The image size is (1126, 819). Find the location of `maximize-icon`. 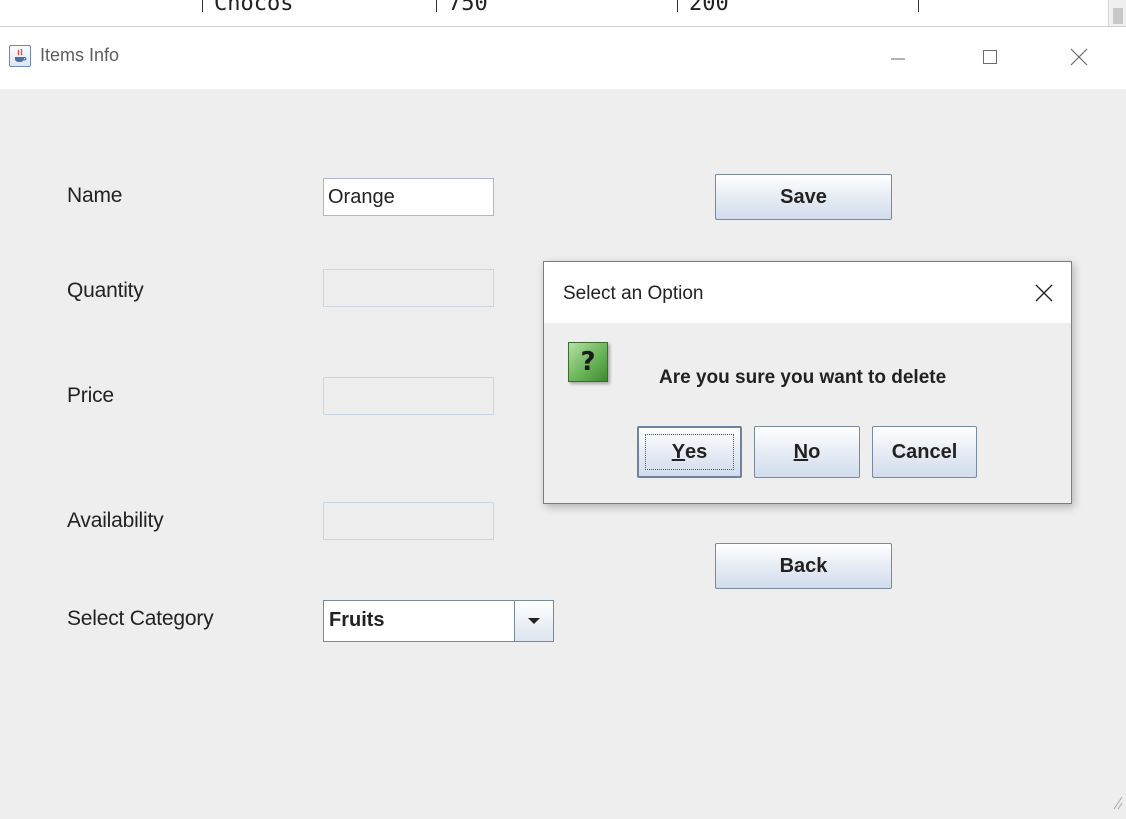

maximize-icon is located at coordinates (990, 57).